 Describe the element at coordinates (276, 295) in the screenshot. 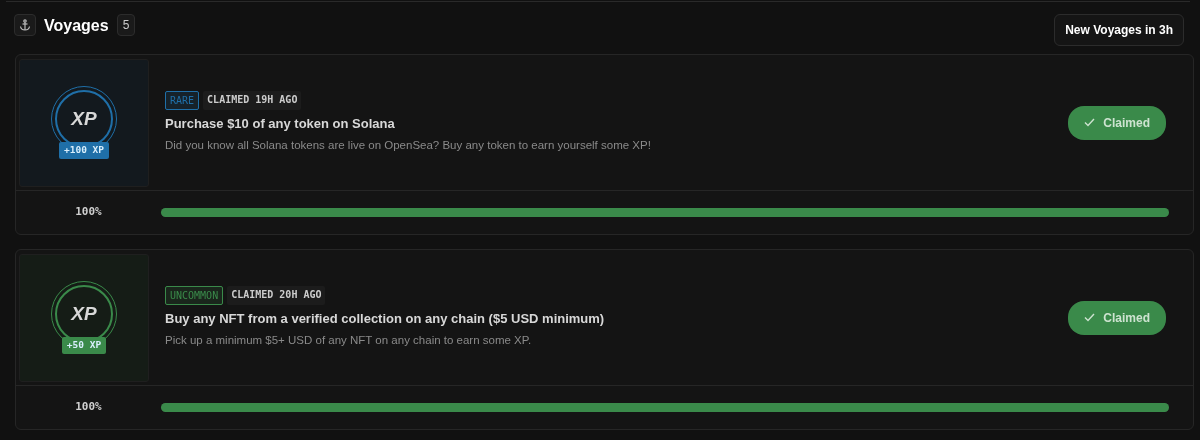

I see `claimed-time-tag: CLAIMED 20H AGO` at that location.